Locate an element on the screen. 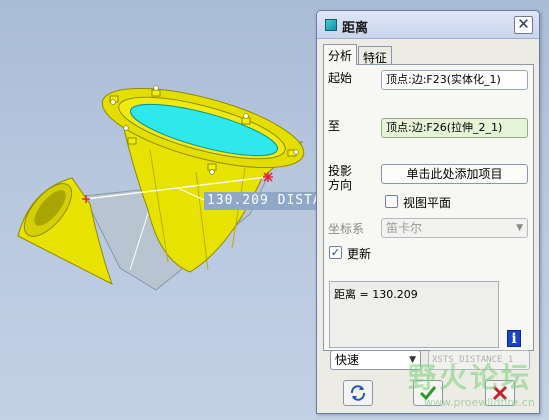 Image resolution: width=549 pixels, height=420 pixels. info-icon: i is located at coordinates (514, 338).